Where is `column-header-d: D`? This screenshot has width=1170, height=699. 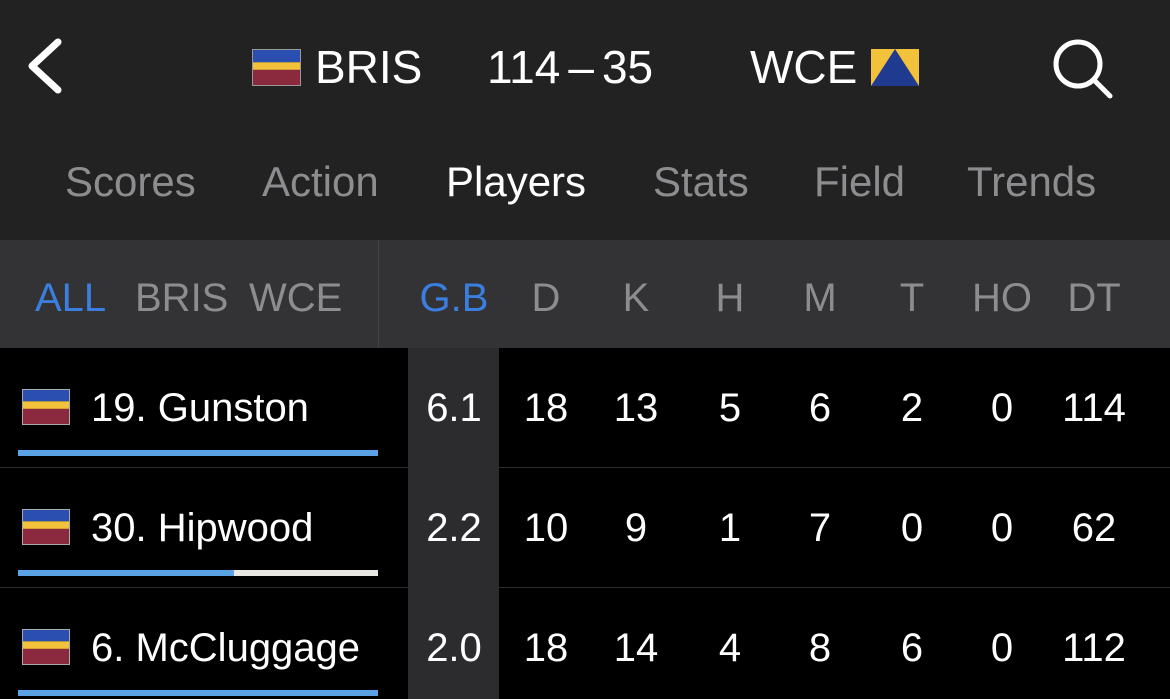
column-header-d: D is located at coordinates (546, 298).